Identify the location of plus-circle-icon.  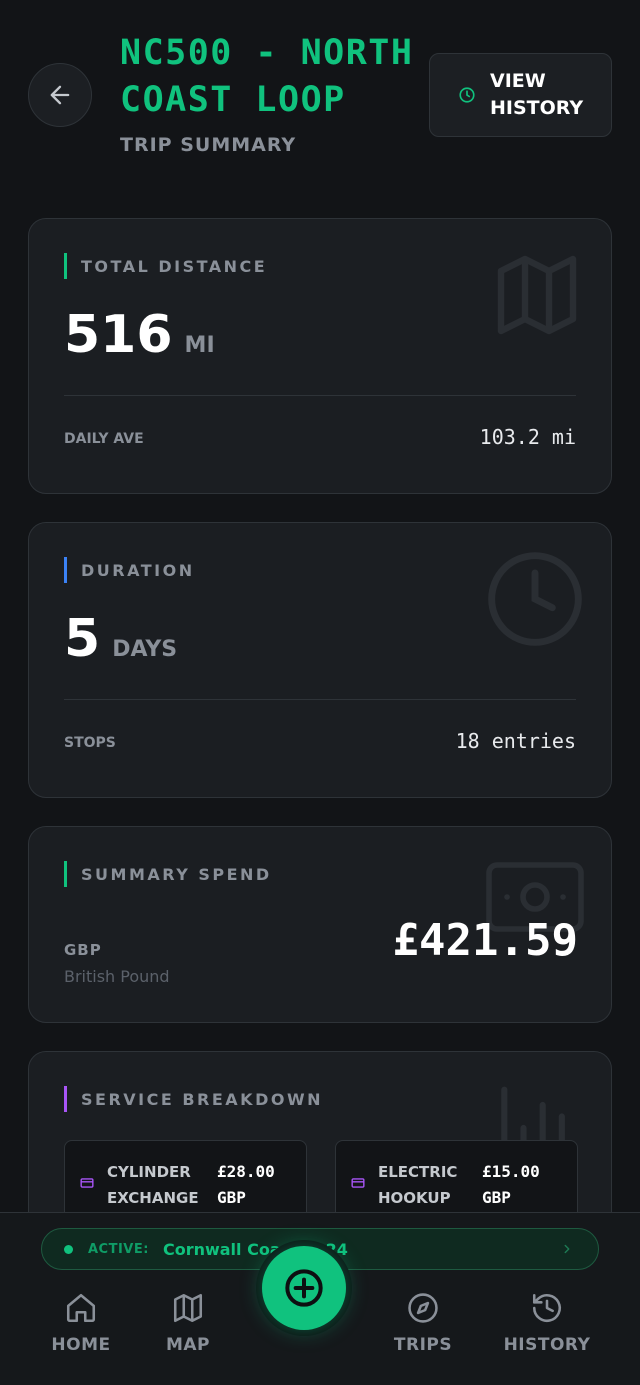
(304, 1288).